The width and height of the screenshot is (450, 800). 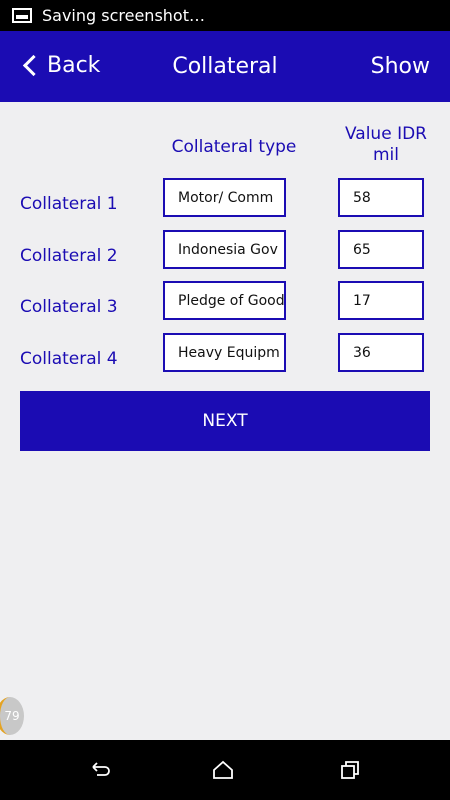 What do you see at coordinates (381, 197) in the screenshot?
I see `collateral-1-value-field: 58` at bounding box center [381, 197].